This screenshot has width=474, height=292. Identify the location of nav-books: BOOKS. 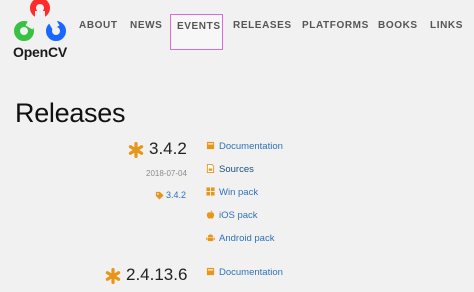
(398, 25).